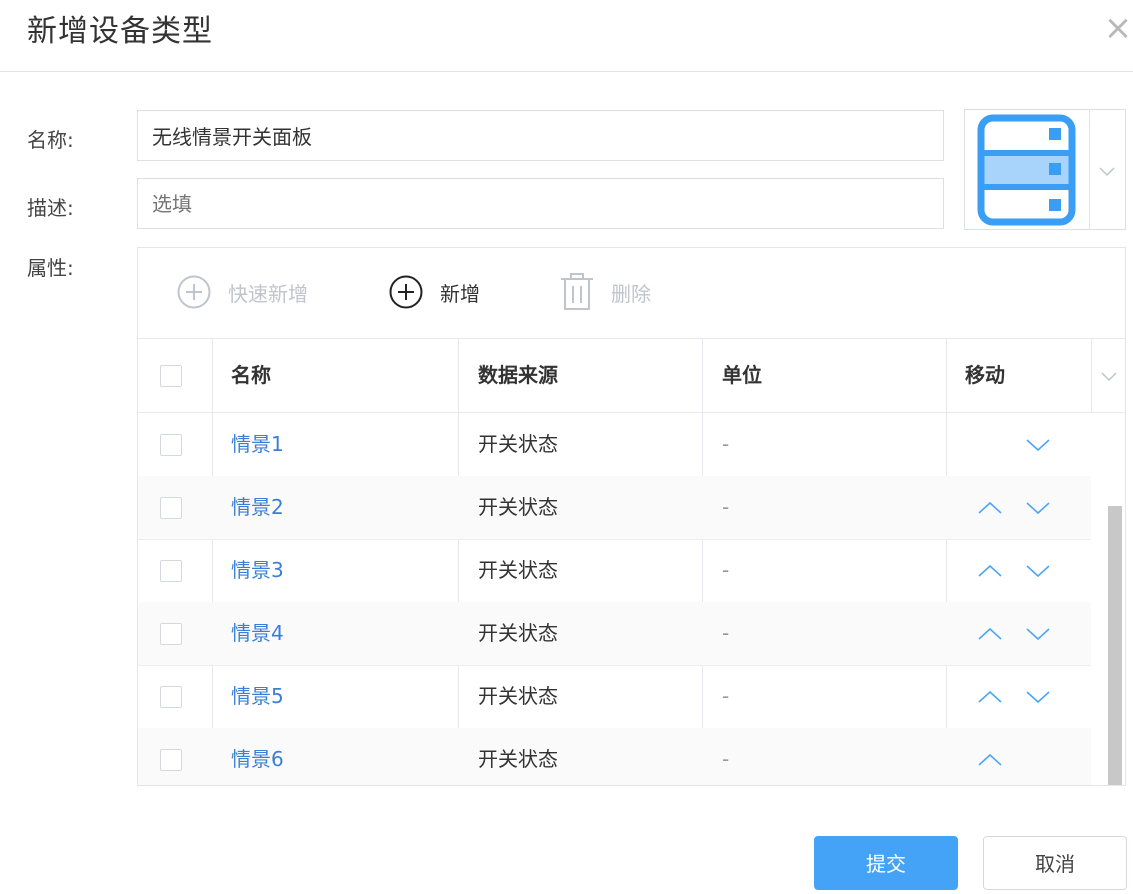  I want to click on attribute-toolbar: 快速新增 新增 删除, so click(631, 293).